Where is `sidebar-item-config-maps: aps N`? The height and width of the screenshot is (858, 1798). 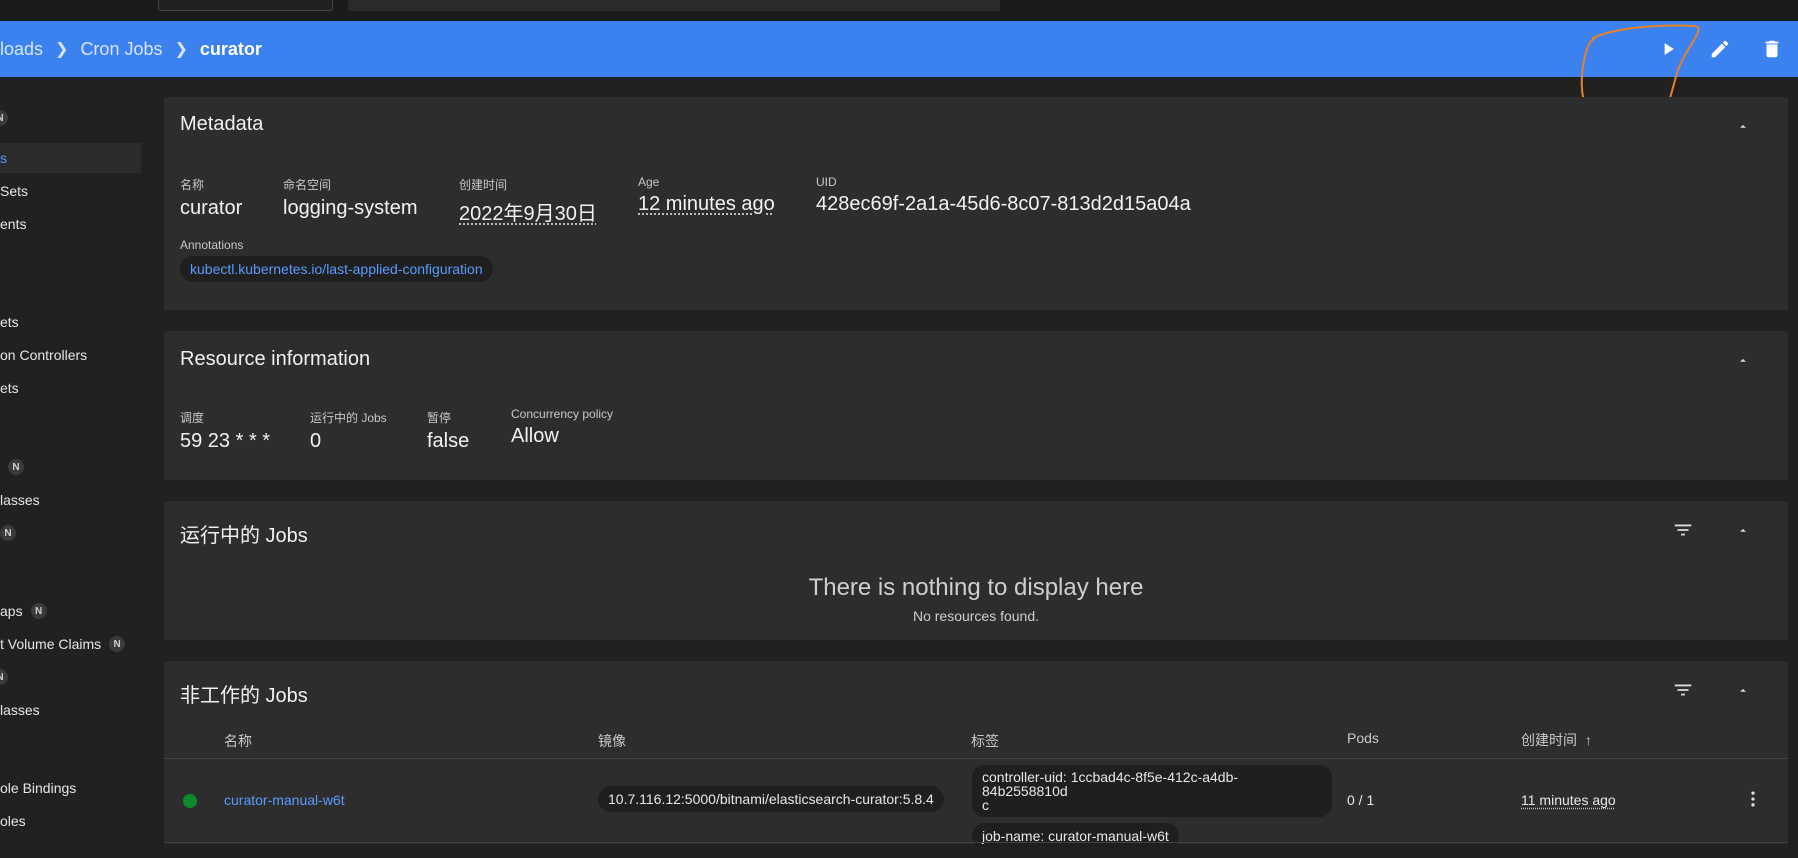 sidebar-item-config-maps: aps N is located at coordinates (70, 611).